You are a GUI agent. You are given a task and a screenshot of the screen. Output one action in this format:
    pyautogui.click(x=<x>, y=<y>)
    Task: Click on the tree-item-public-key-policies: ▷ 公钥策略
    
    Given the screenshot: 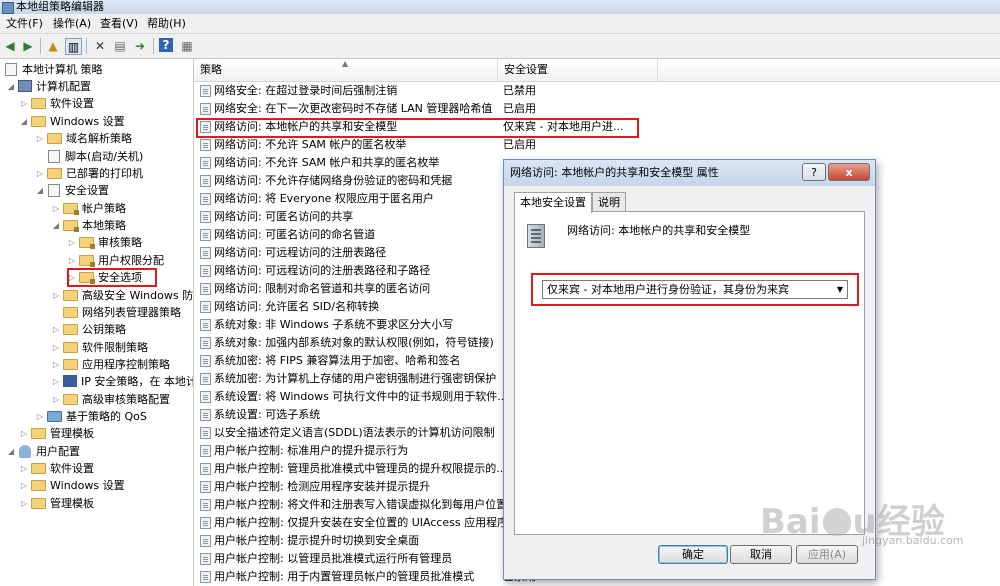 What is the action you would take?
    pyautogui.click(x=88, y=329)
    